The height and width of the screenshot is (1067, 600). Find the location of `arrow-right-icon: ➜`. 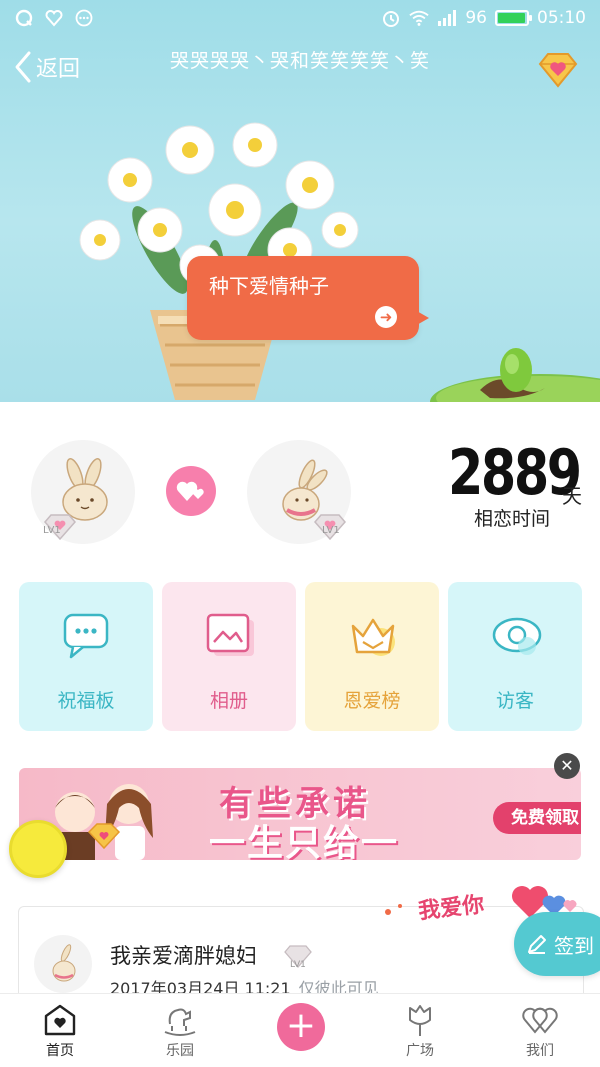

arrow-right-icon: ➜ is located at coordinates (386, 317).